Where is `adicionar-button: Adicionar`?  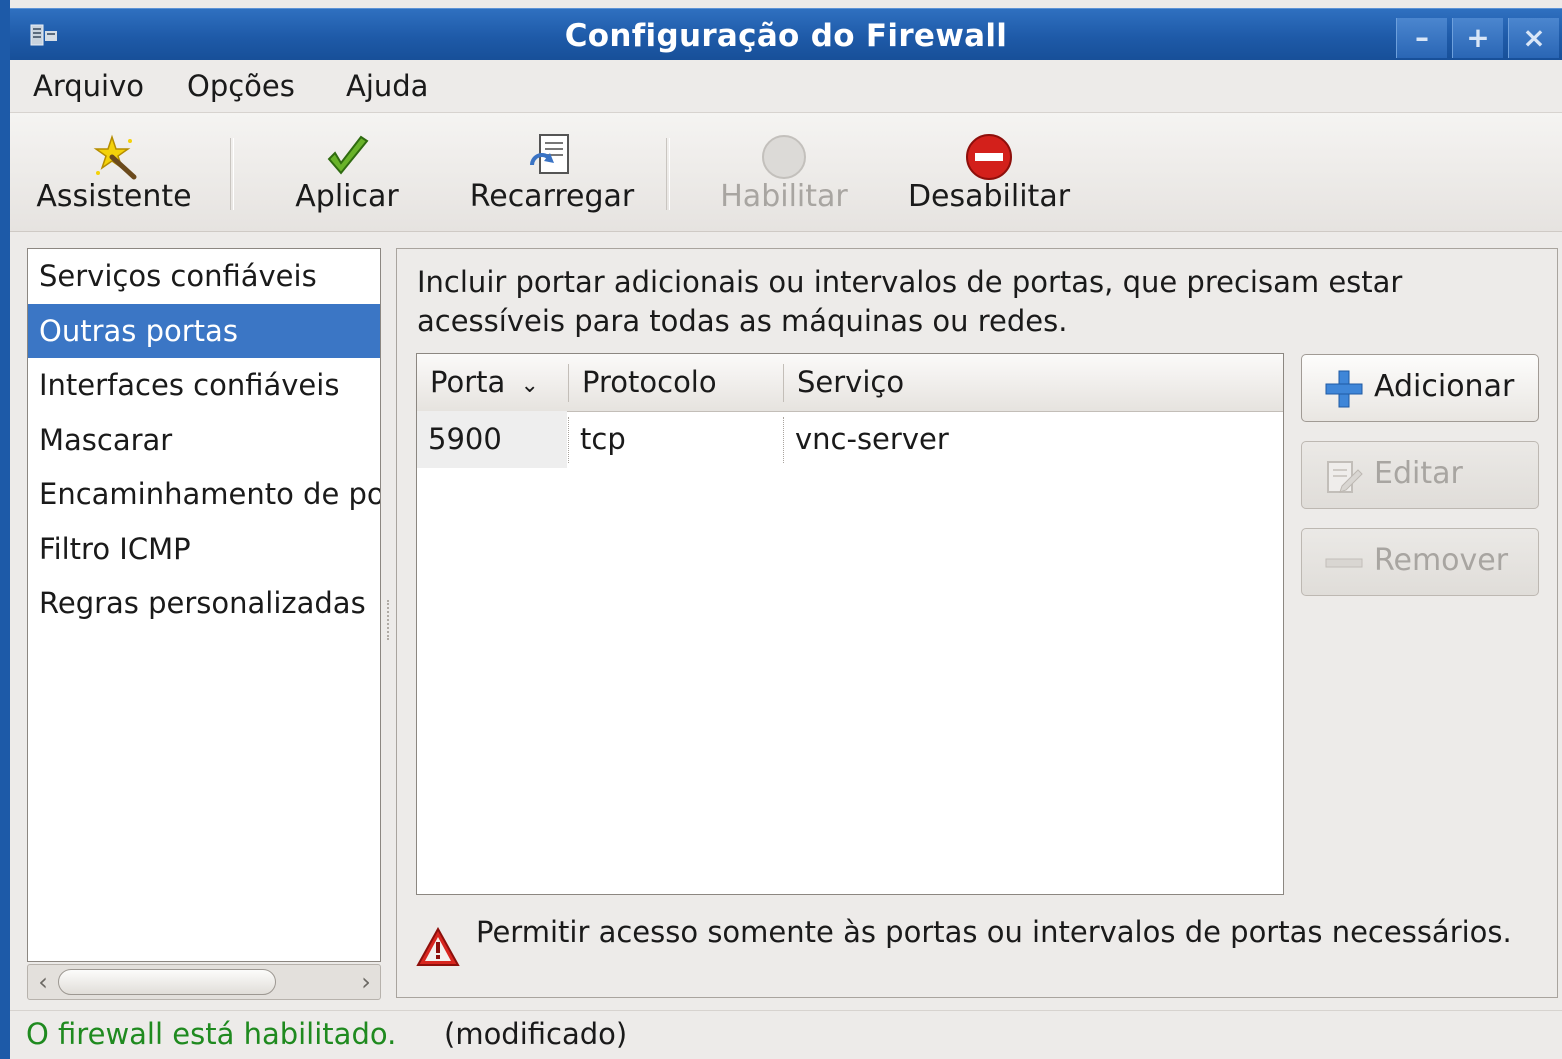 adicionar-button: Adicionar is located at coordinates (1420, 388).